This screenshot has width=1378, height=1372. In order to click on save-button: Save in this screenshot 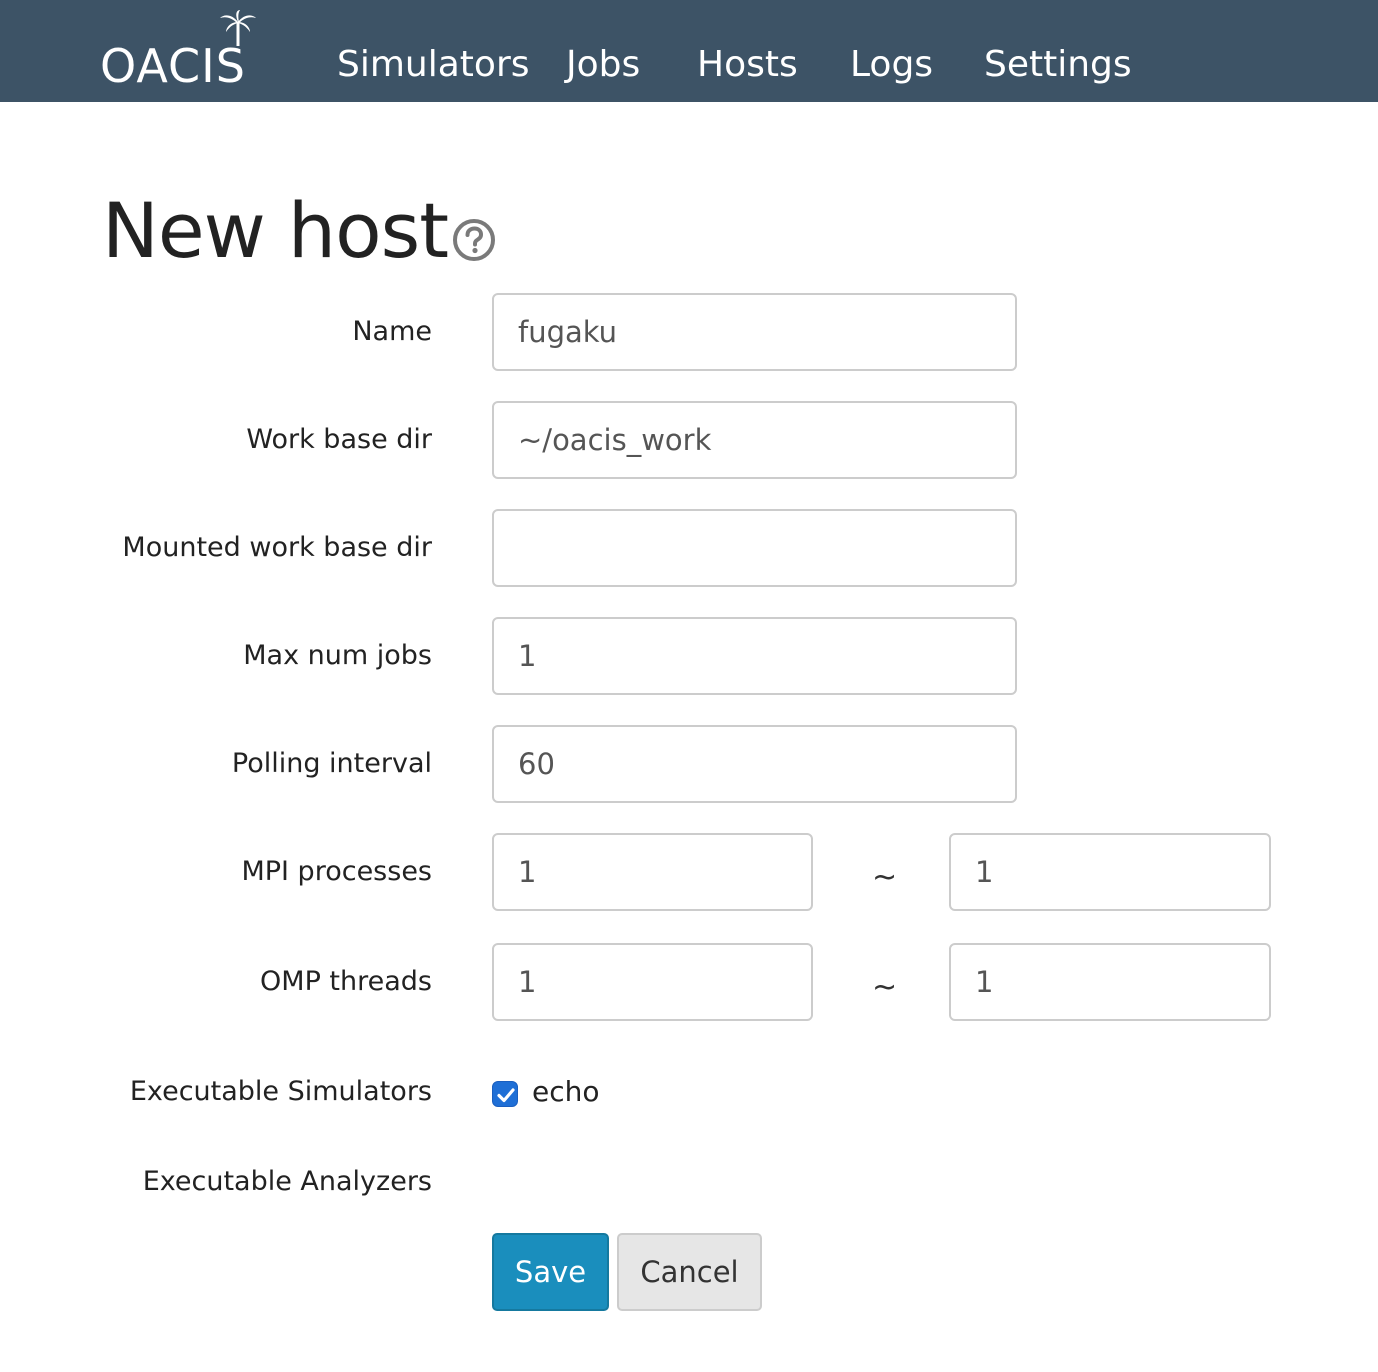, I will do `click(550, 1272)`.